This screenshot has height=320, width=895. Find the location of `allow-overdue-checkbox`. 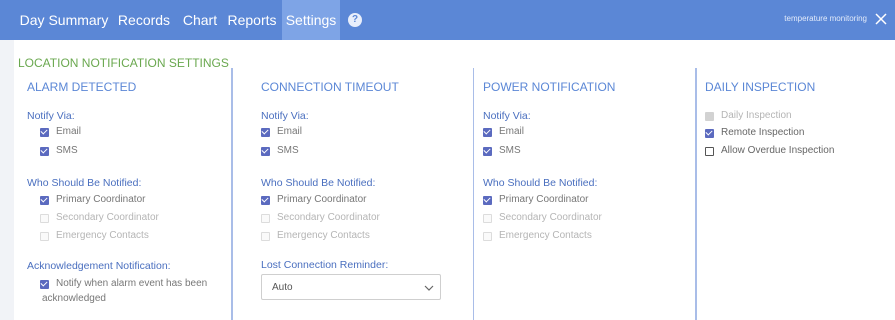

allow-overdue-checkbox is located at coordinates (709, 151).